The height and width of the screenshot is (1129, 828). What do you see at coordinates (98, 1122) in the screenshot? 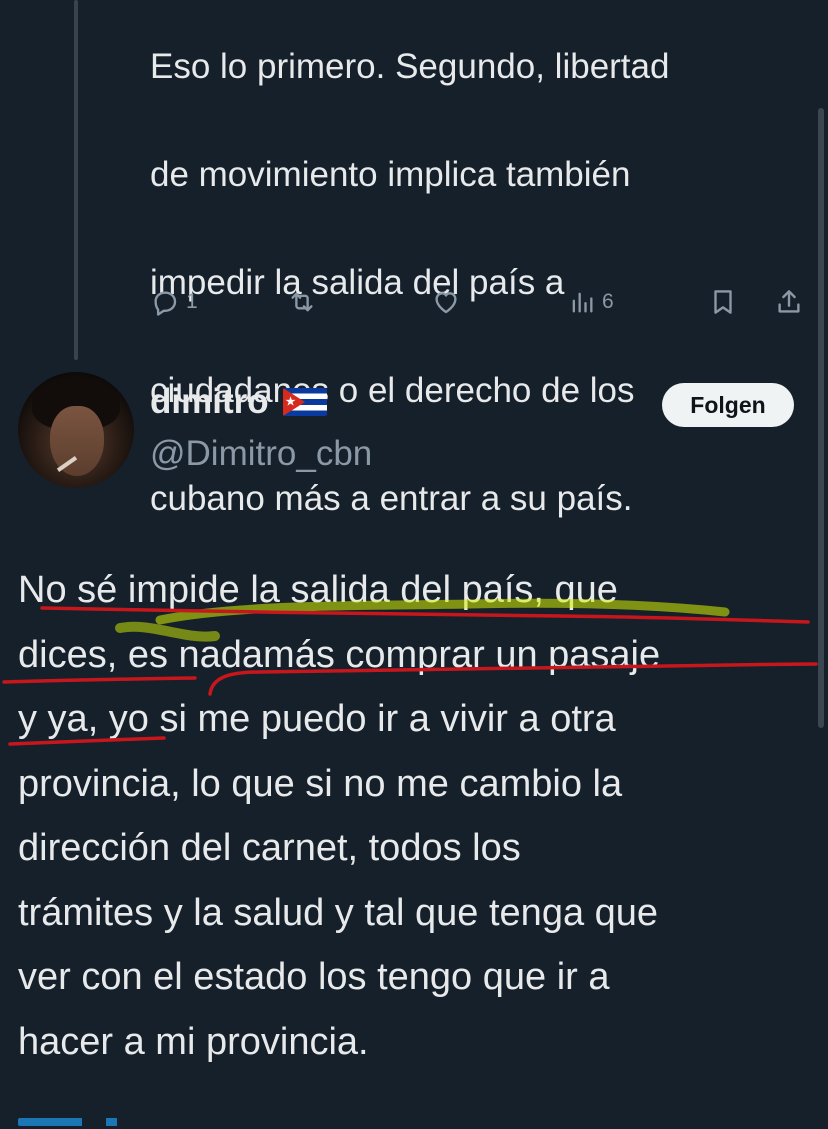
I see `next-element-cutoff` at bounding box center [98, 1122].